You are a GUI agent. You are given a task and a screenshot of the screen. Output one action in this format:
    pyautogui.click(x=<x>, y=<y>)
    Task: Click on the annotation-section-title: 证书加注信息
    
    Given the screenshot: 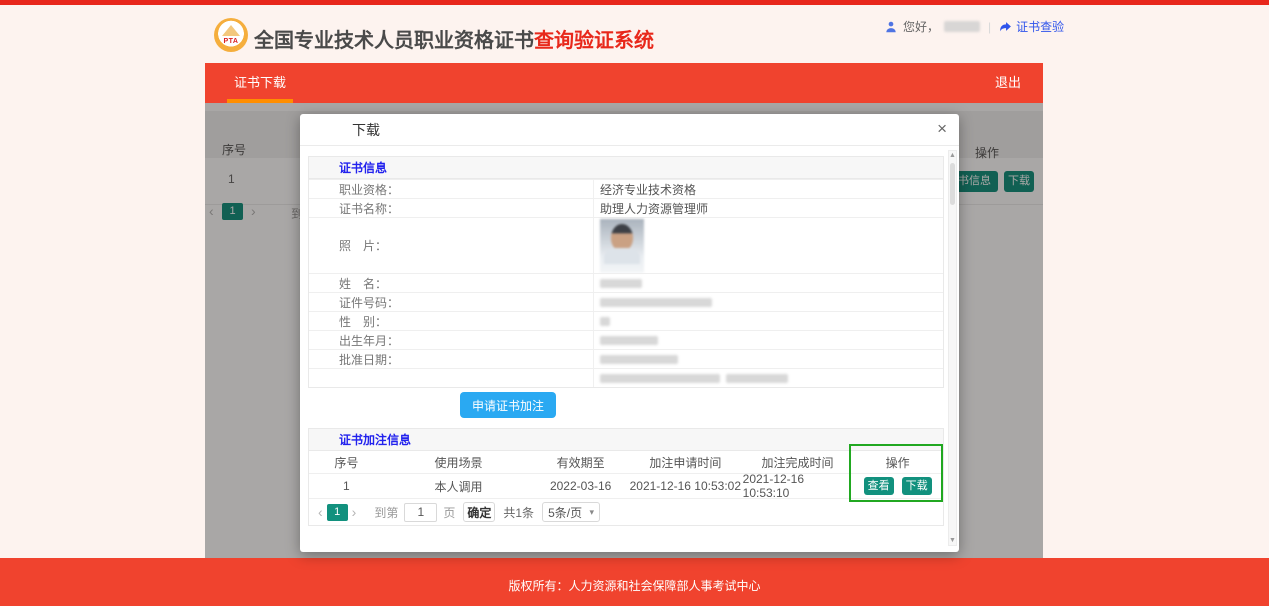 What is the action you would take?
    pyautogui.click(x=626, y=440)
    